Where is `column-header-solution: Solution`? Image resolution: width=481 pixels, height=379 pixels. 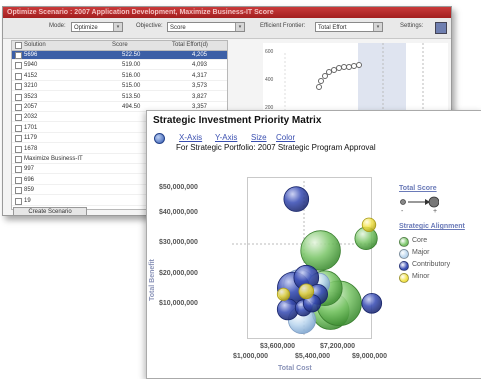
column-header-solution: Solution is located at coordinates (35, 45).